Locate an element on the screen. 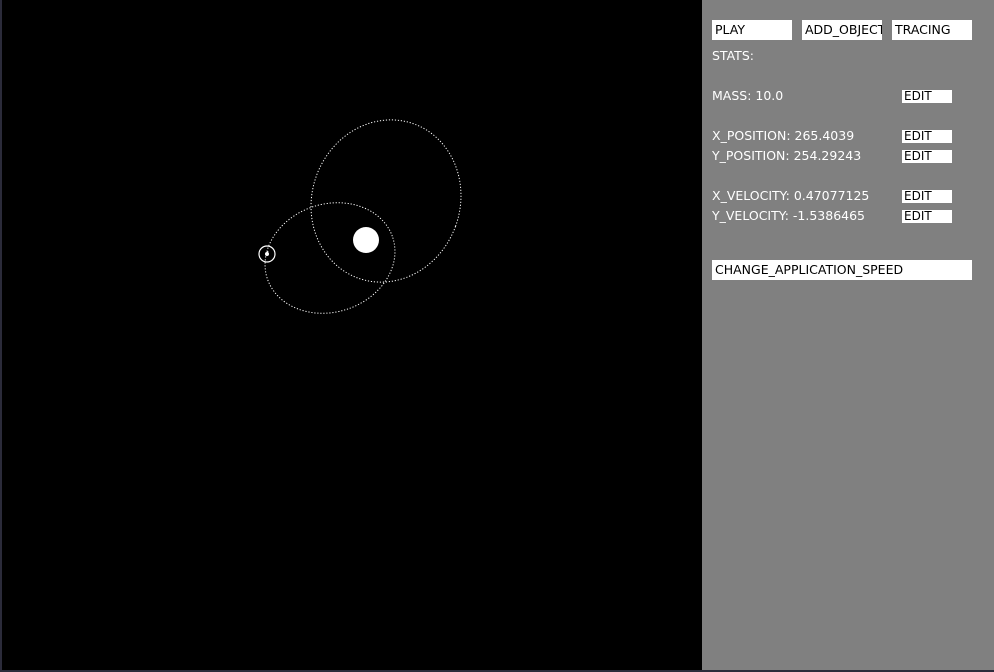  orbit-scene is located at coordinates (360, 216).